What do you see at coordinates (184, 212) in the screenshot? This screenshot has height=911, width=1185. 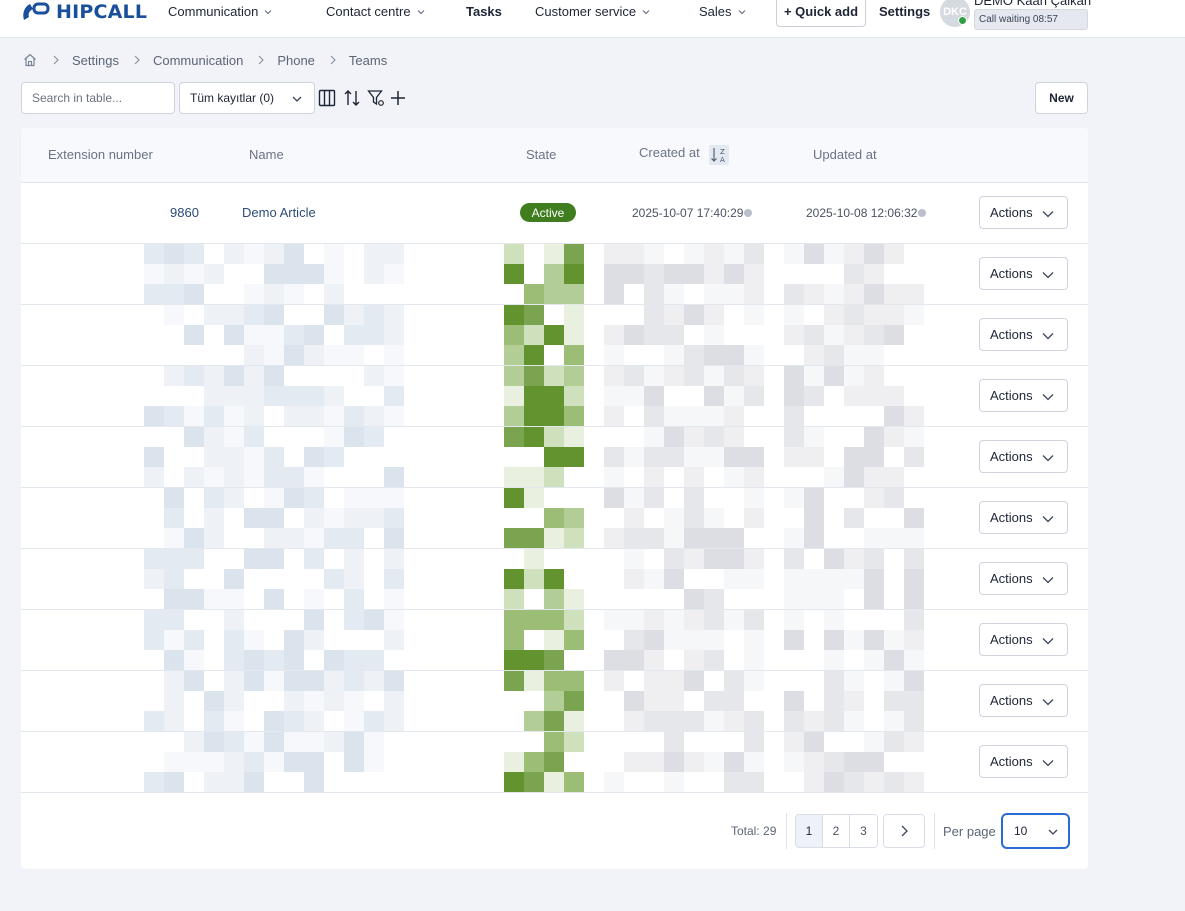 I see `extension-number-cell: 9860` at bounding box center [184, 212].